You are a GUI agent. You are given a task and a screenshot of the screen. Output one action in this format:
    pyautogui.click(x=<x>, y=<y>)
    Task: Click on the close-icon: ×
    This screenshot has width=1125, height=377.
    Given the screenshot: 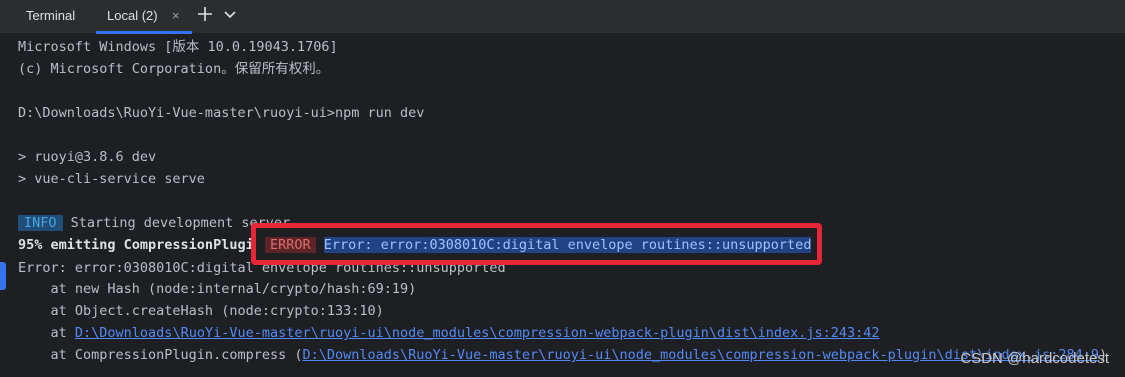 What is the action you would take?
    pyautogui.click(x=176, y=15)
    